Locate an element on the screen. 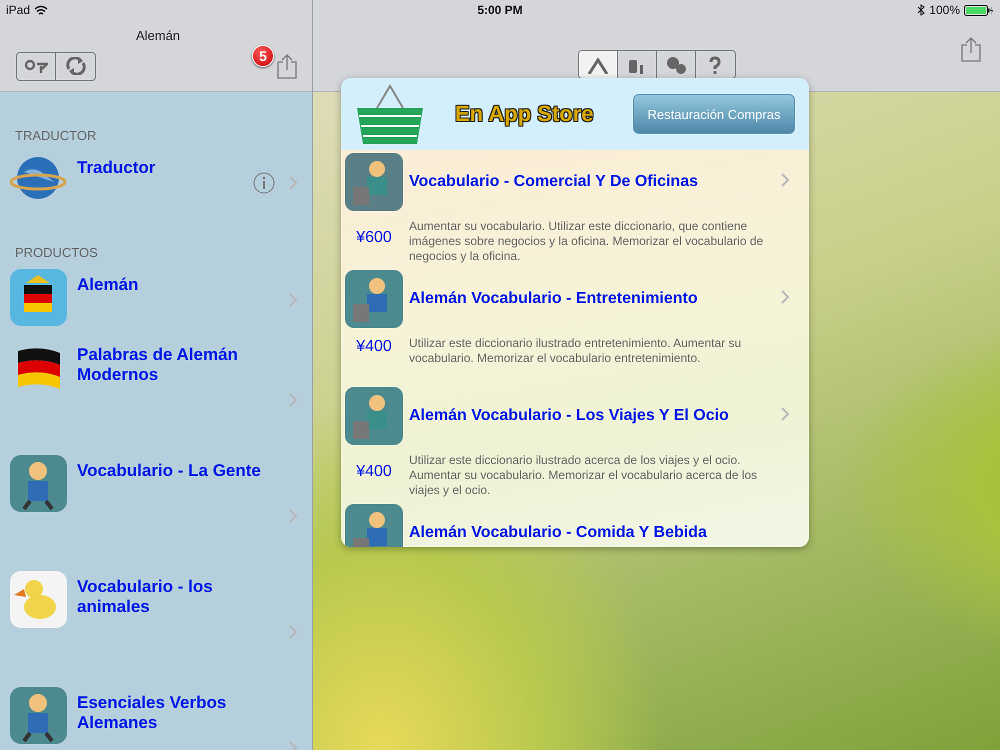 Image resolution: width=1000 pixels, height=750 pixels. home-icon is located at coordinates (597, 65).